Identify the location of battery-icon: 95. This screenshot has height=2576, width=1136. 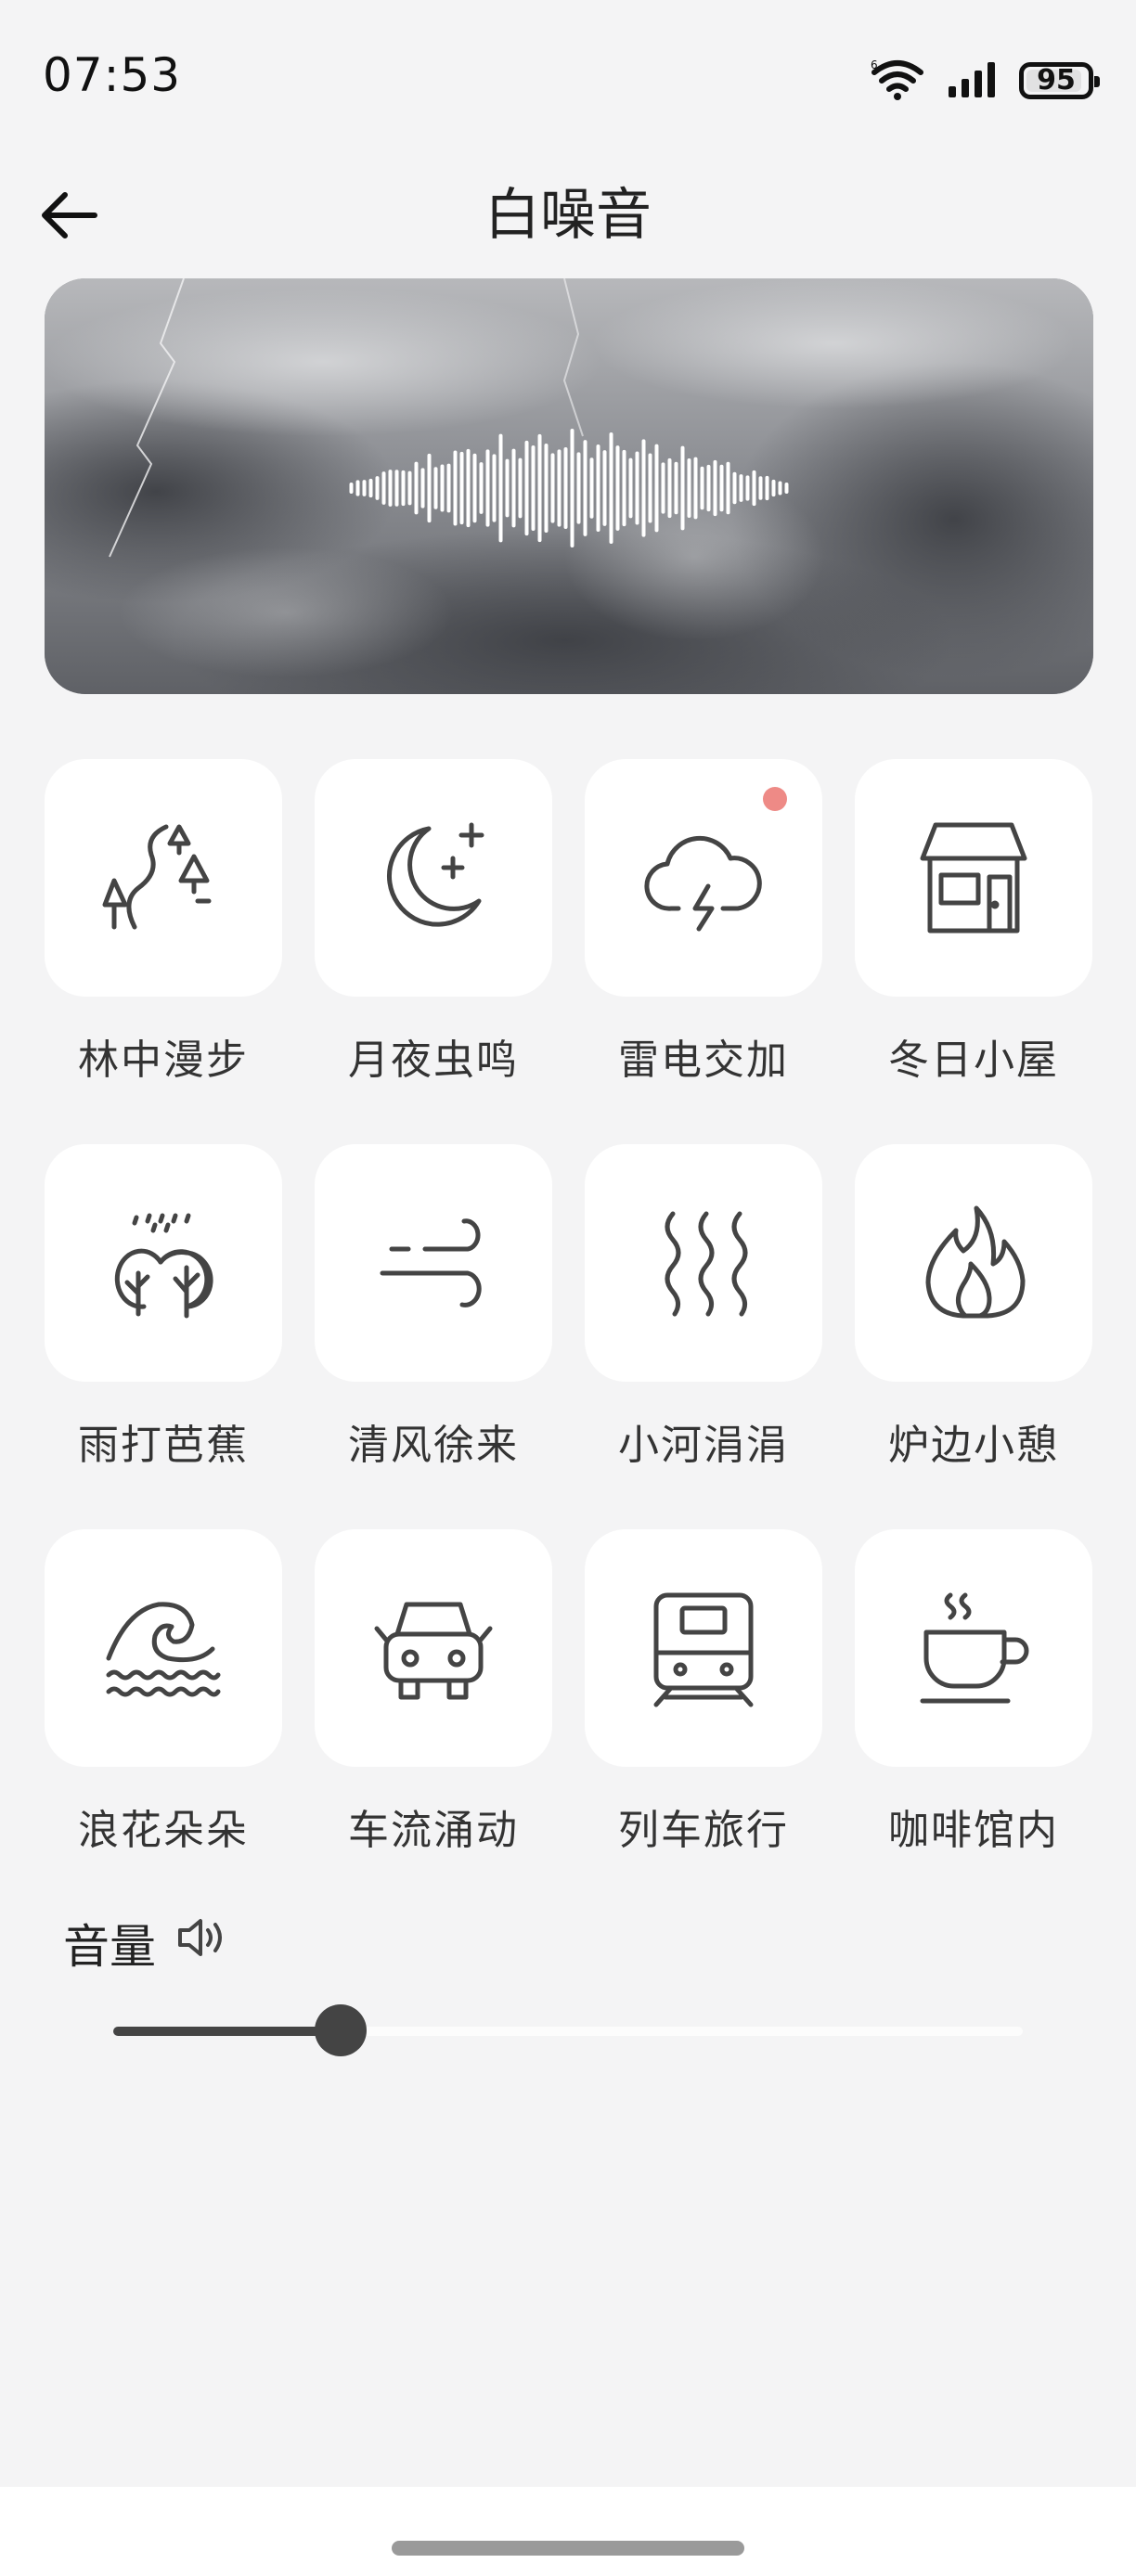
(1059, 81).